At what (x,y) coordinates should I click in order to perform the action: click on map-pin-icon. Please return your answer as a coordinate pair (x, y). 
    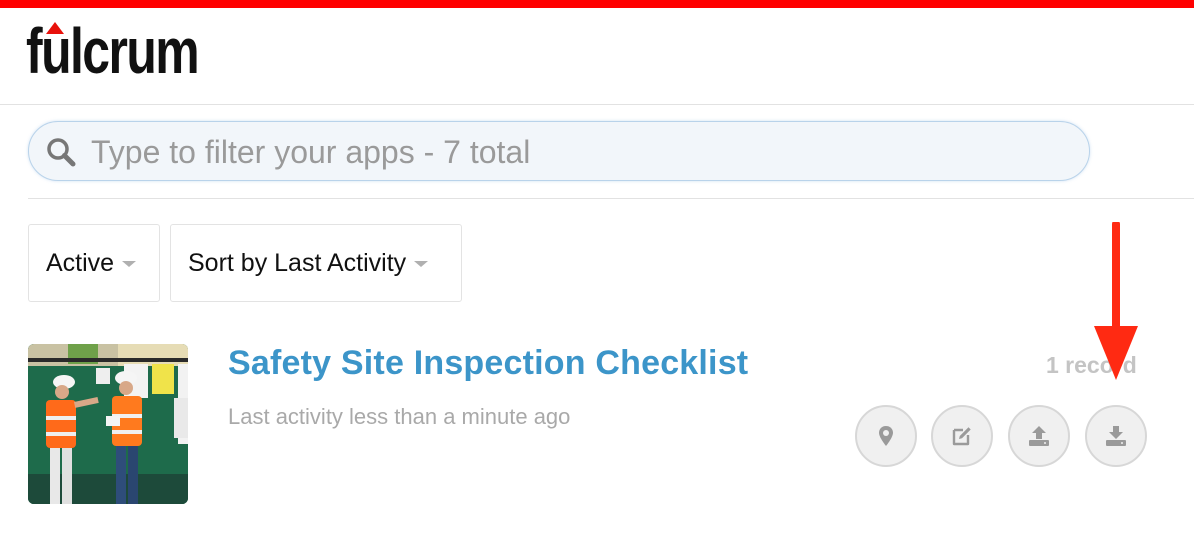
    Looking at the image, I should click on (886, 436).